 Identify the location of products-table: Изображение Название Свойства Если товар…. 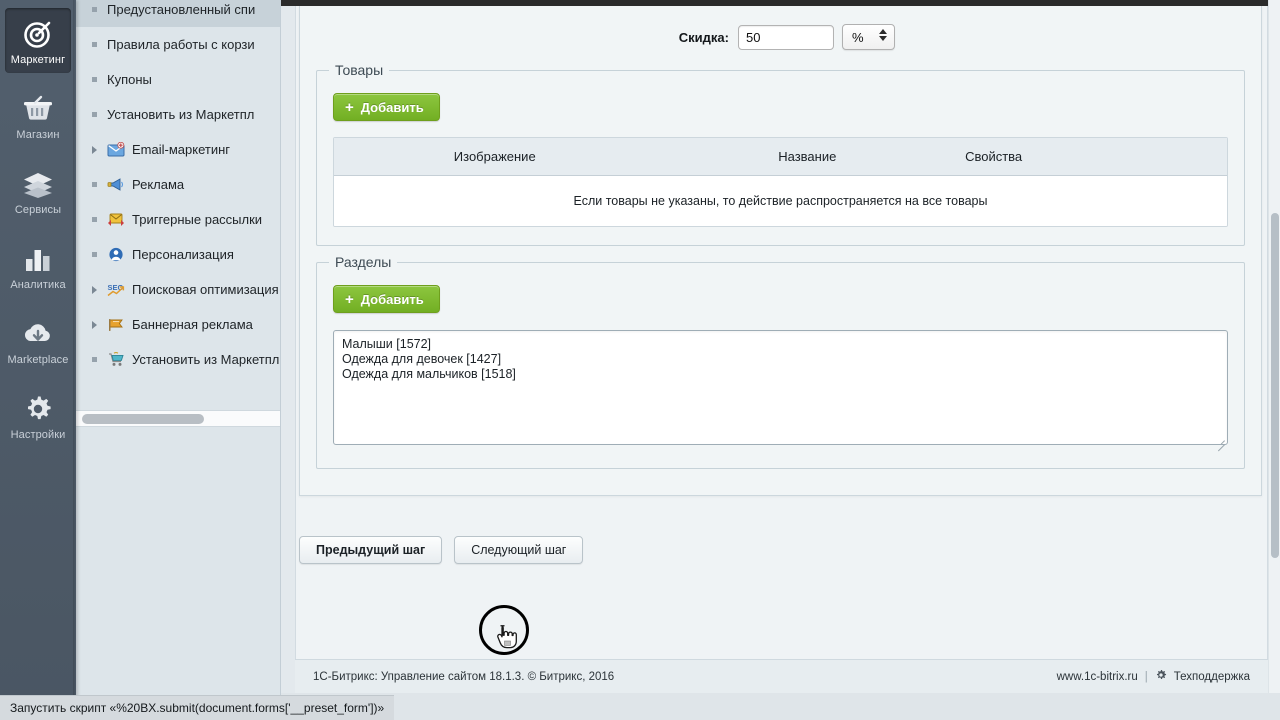
(780, 182).